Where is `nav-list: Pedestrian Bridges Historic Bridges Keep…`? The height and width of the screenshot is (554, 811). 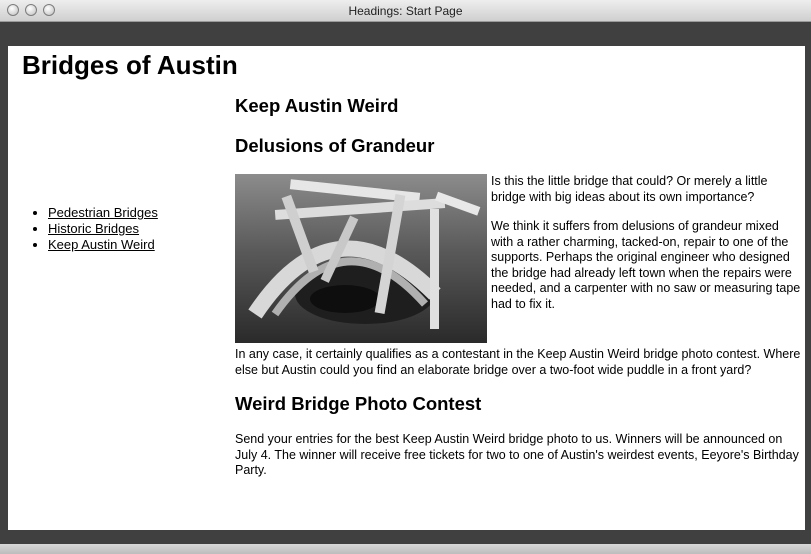 nav-list: Pedestrian Bridges Historic Bridges Keep… is located at coordinates (94, 229).